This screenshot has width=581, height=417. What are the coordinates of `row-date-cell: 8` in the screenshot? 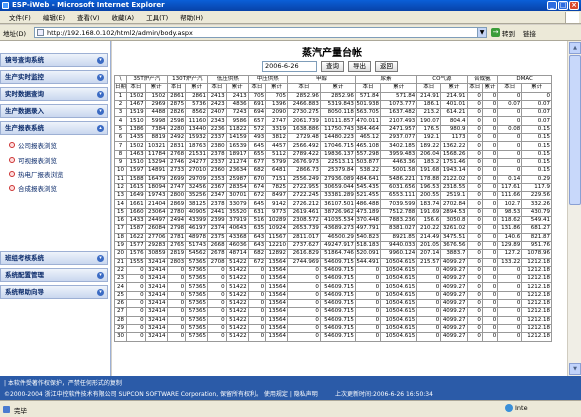 It's located at (120, 154).